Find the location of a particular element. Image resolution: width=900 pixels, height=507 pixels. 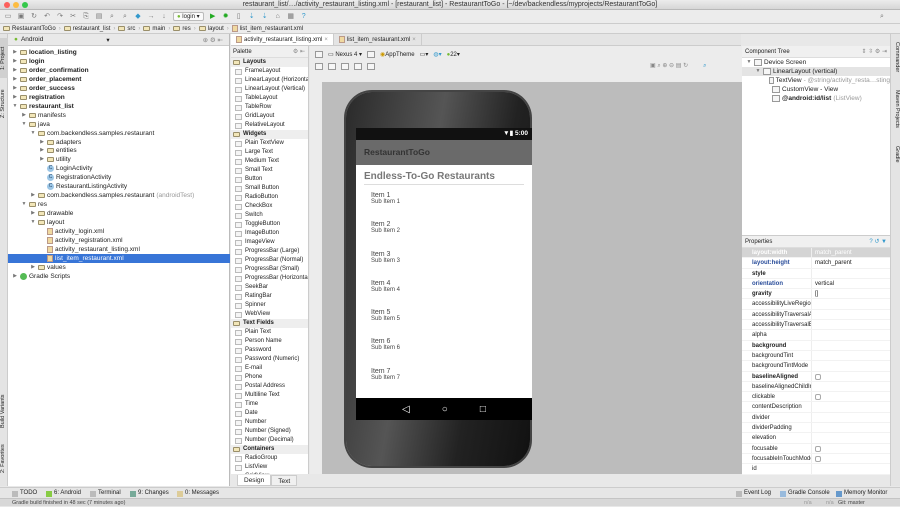

tree-item: ▶ order_success is located at coordinates (43, 88).